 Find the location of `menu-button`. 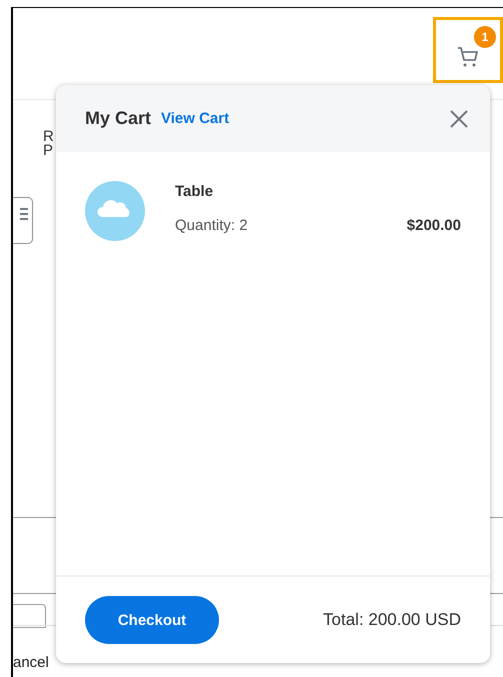

menu-button is located at coordinates (23, 220).